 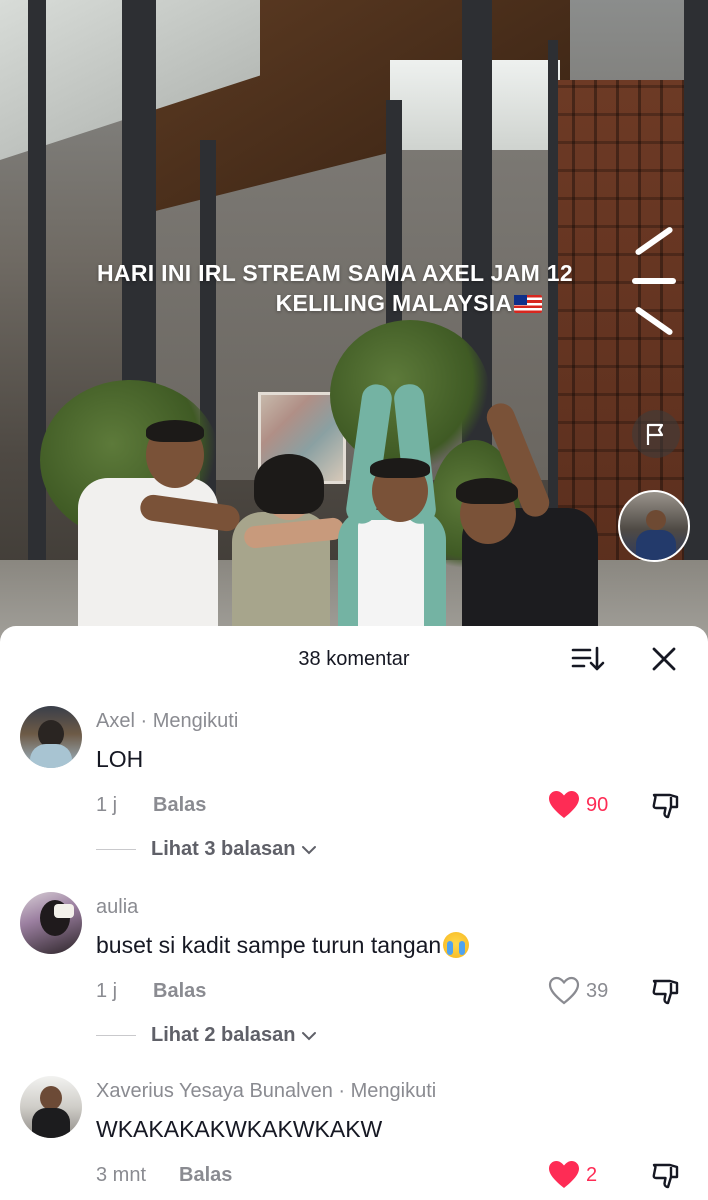 I want to click on comment-text: LOH, so click(x=120, y=759).